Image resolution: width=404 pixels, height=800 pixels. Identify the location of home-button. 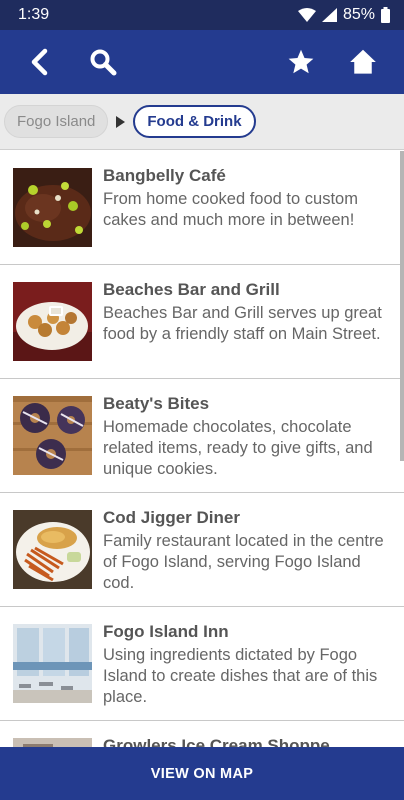
(363, 62).